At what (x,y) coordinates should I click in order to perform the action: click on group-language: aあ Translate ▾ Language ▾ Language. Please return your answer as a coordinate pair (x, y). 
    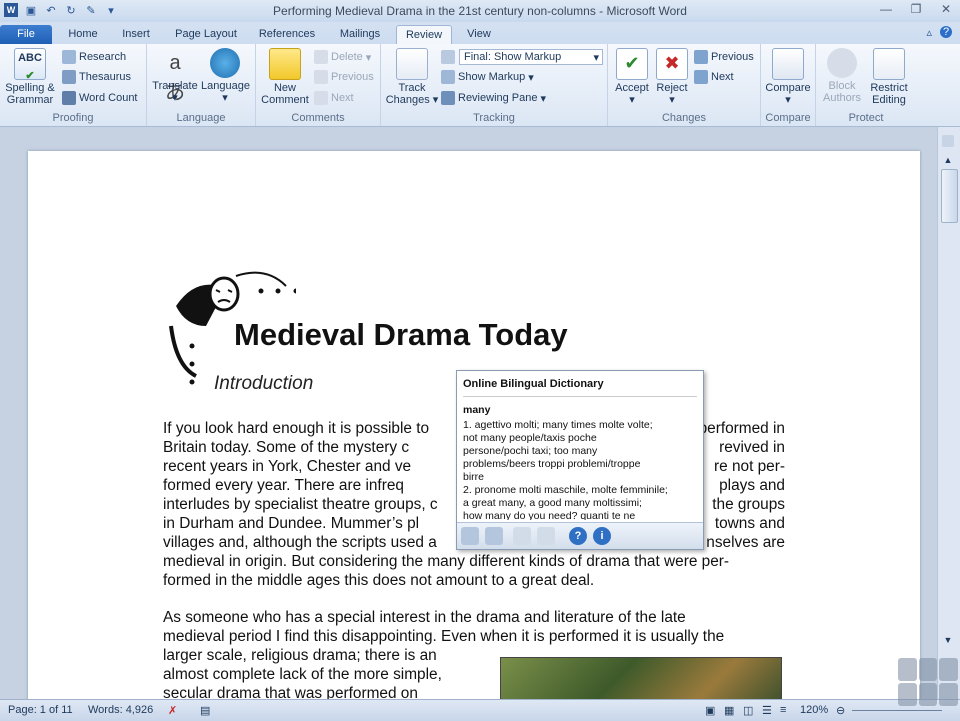
    Looking at the image, I should click on (201, 85).